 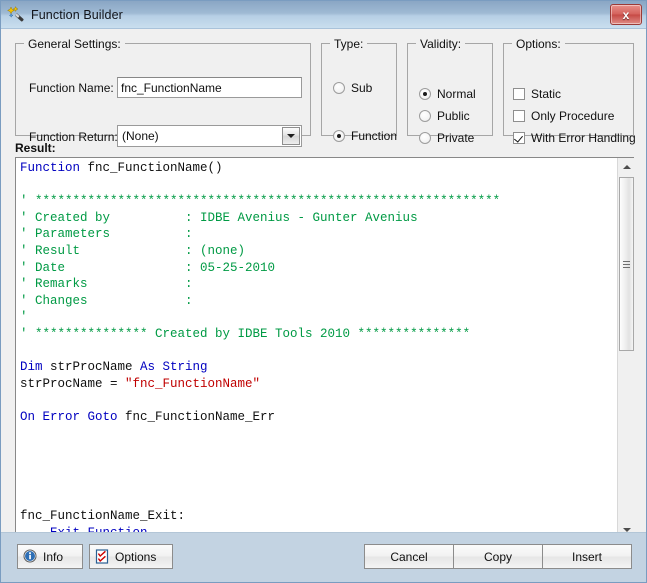 I want to click on checkbox-with-error-handling-label: With Error Handling, so click(x=583, y=138).